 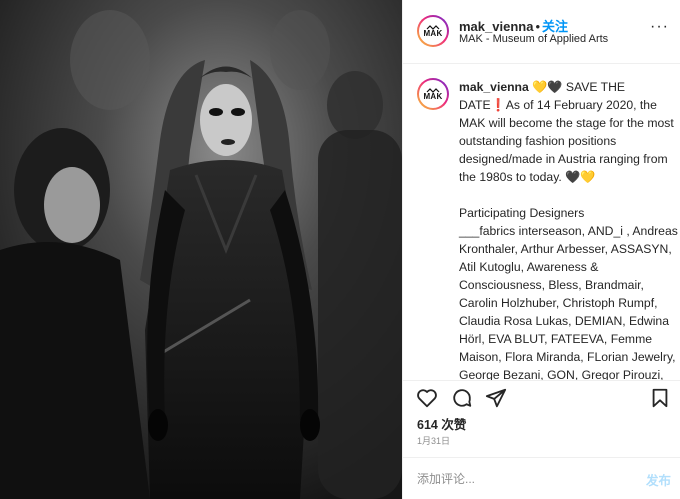 What do you see at coordinates (660, 398) in the screenshot?
I see `bookmark-icon` at bounding box center [660, 398].